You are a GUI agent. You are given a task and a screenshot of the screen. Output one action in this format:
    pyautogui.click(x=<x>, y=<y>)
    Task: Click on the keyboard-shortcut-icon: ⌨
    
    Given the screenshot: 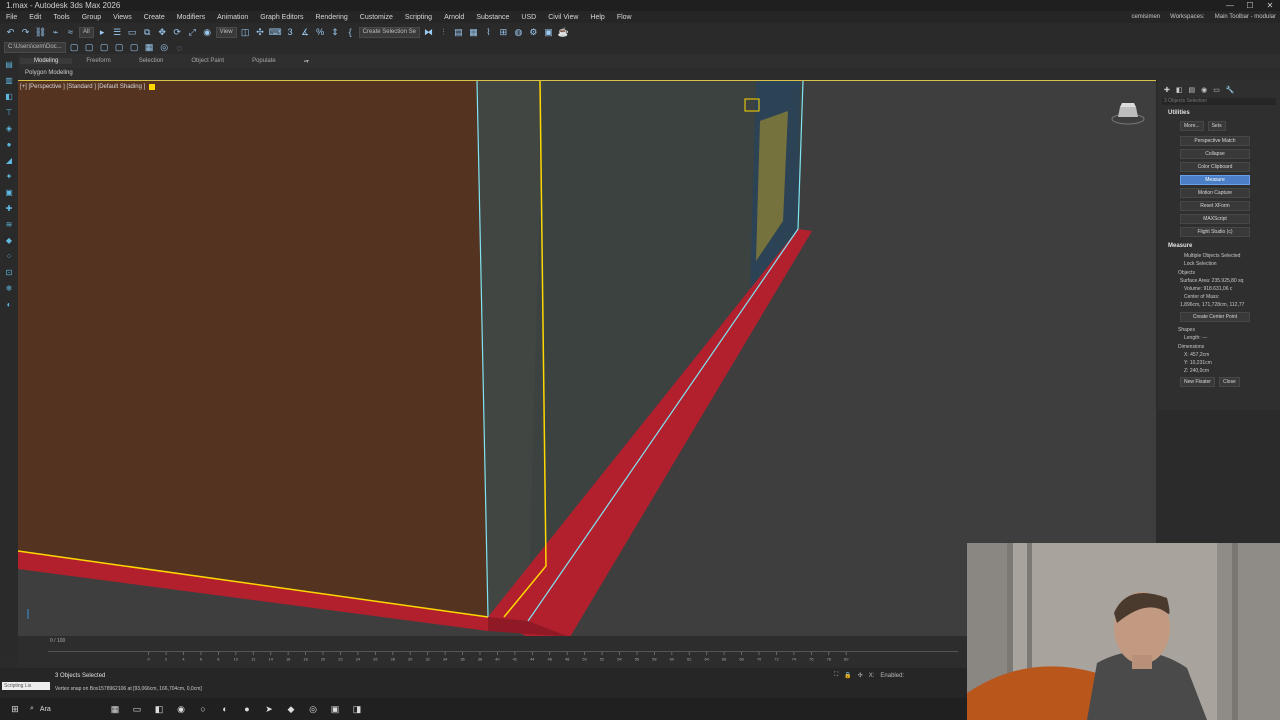 What is the action you would take?
    pyautogui.click(x=275, y=32)
    